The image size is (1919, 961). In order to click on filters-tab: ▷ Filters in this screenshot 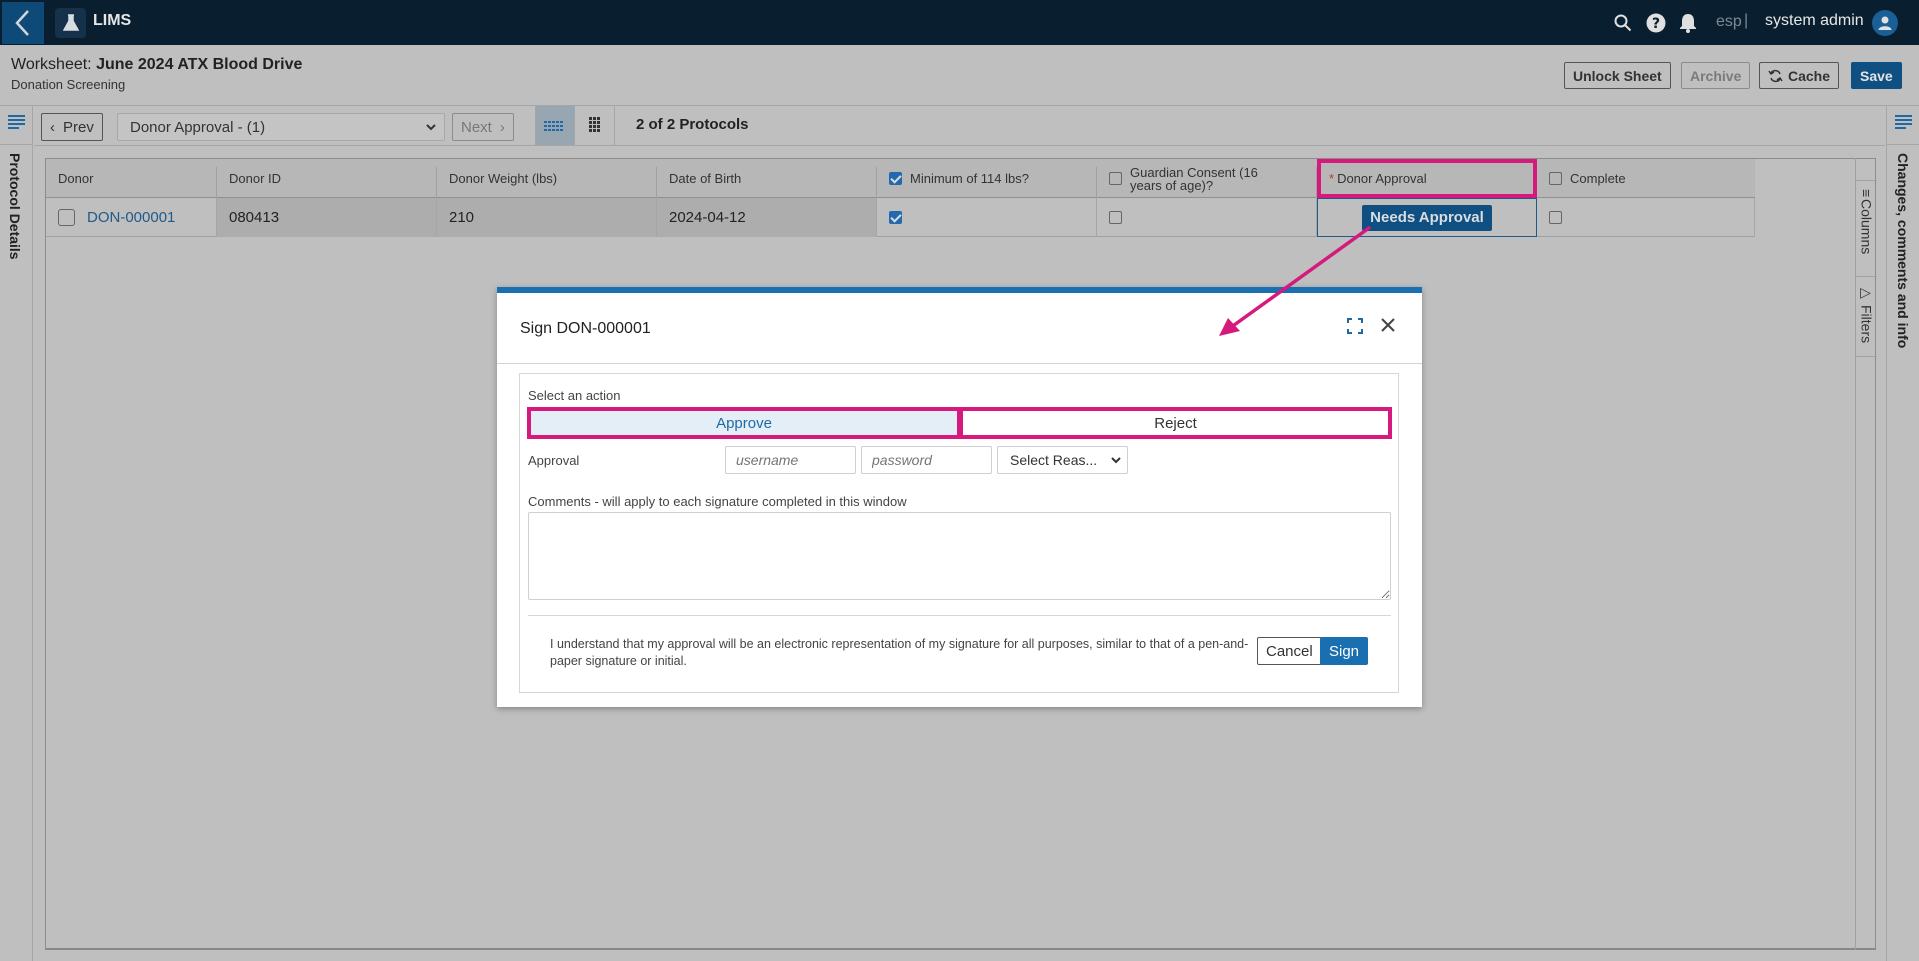, I will do `click(1866, 316)`.